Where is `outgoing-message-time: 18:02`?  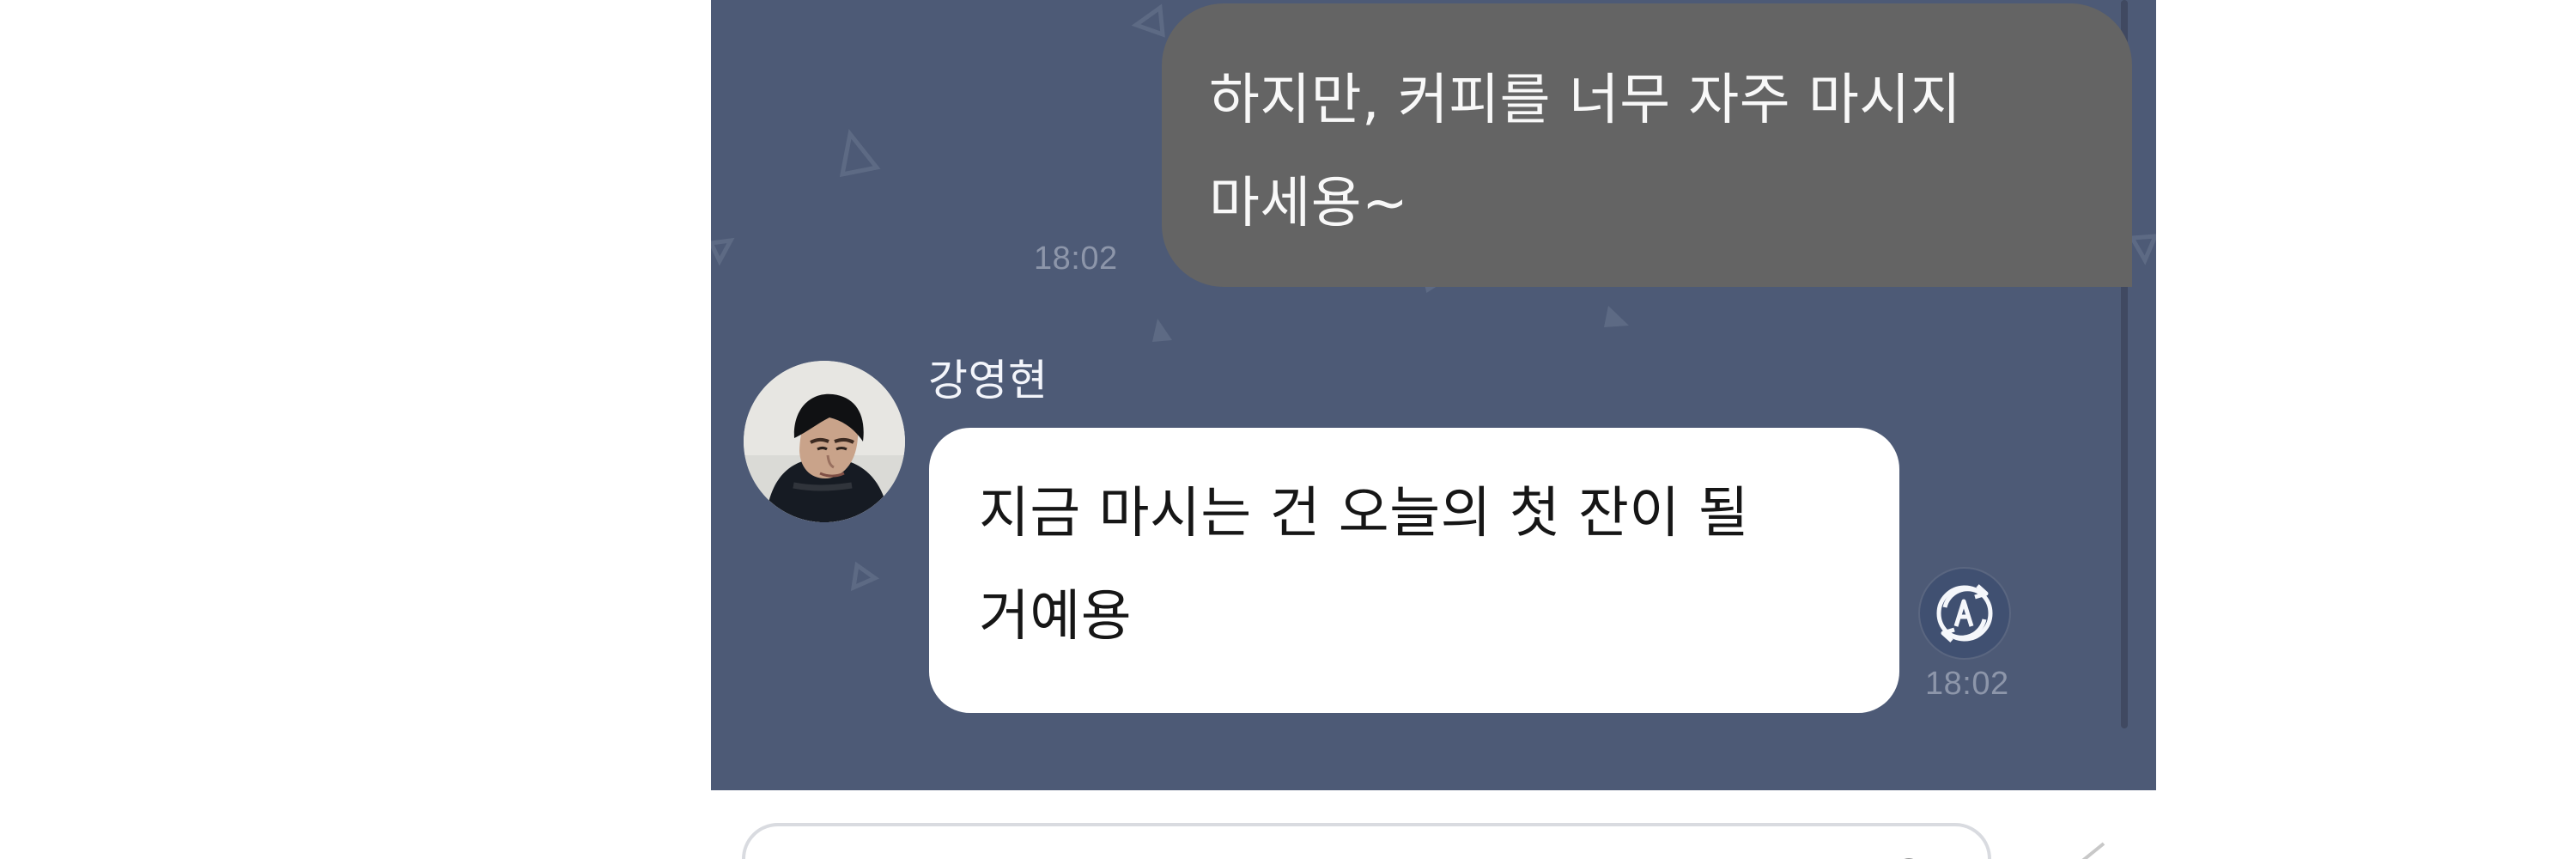
outgoing-message-time: 18:02 is located at coordinates (1076, 259).